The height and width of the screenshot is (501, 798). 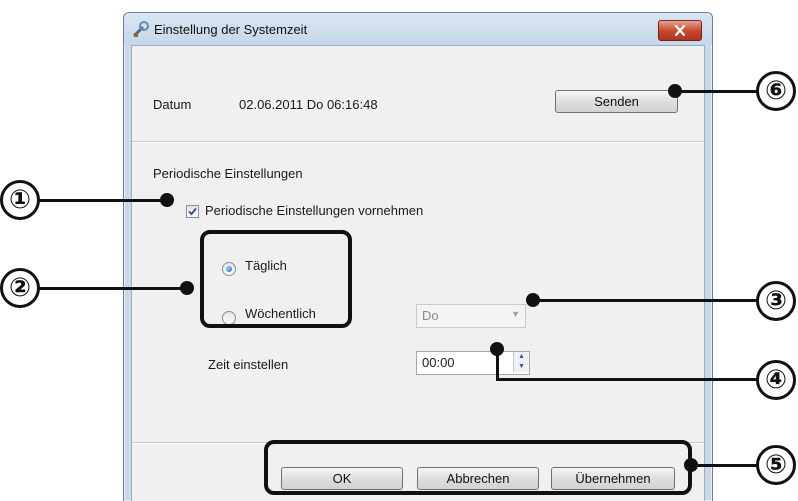 I want to click on time-spinner: 00:00 ▲ ▼, so click(x=473, y=363).